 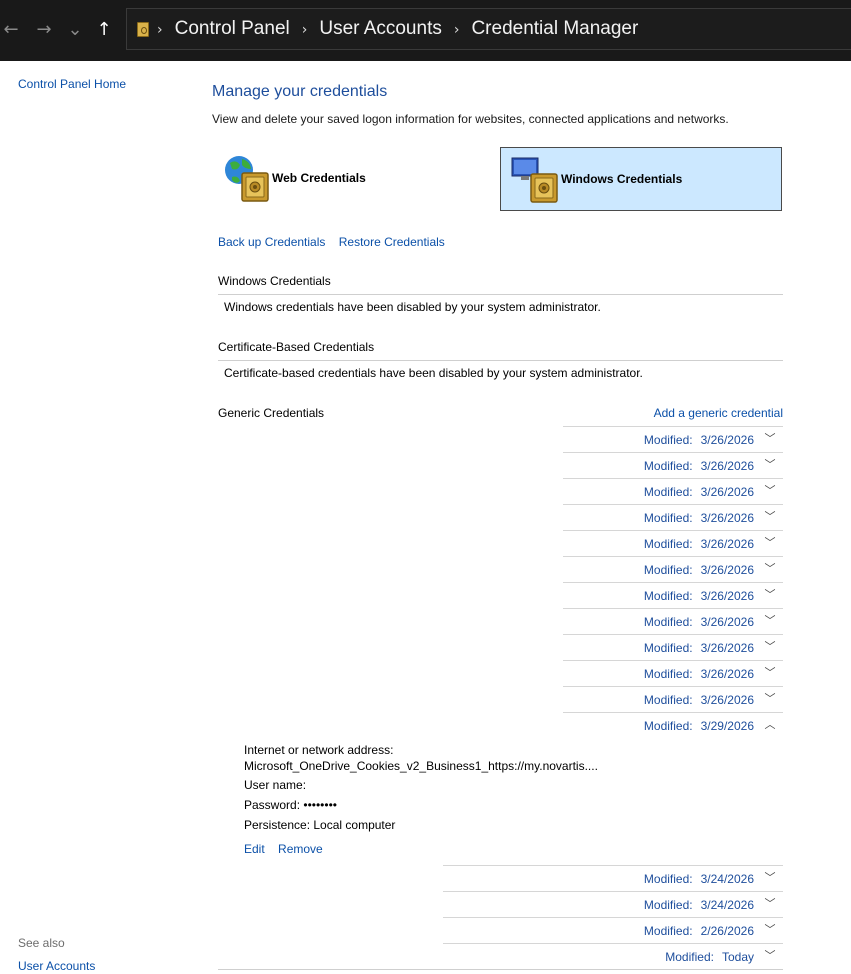 I want to click on persistence-label: Persistence:, so click(x=277, y=825).